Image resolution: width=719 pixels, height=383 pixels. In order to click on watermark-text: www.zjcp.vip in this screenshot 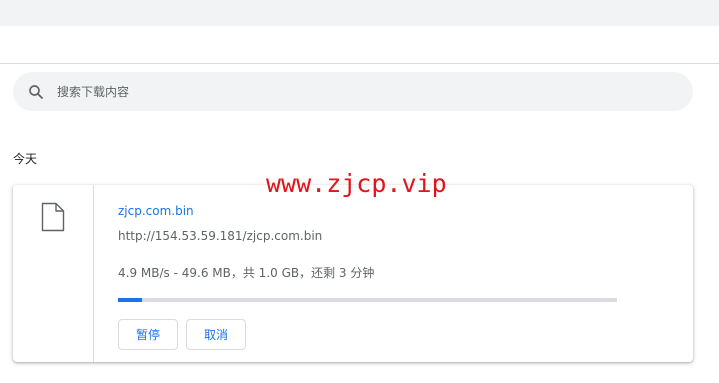, I will do `click(356, 183)`.